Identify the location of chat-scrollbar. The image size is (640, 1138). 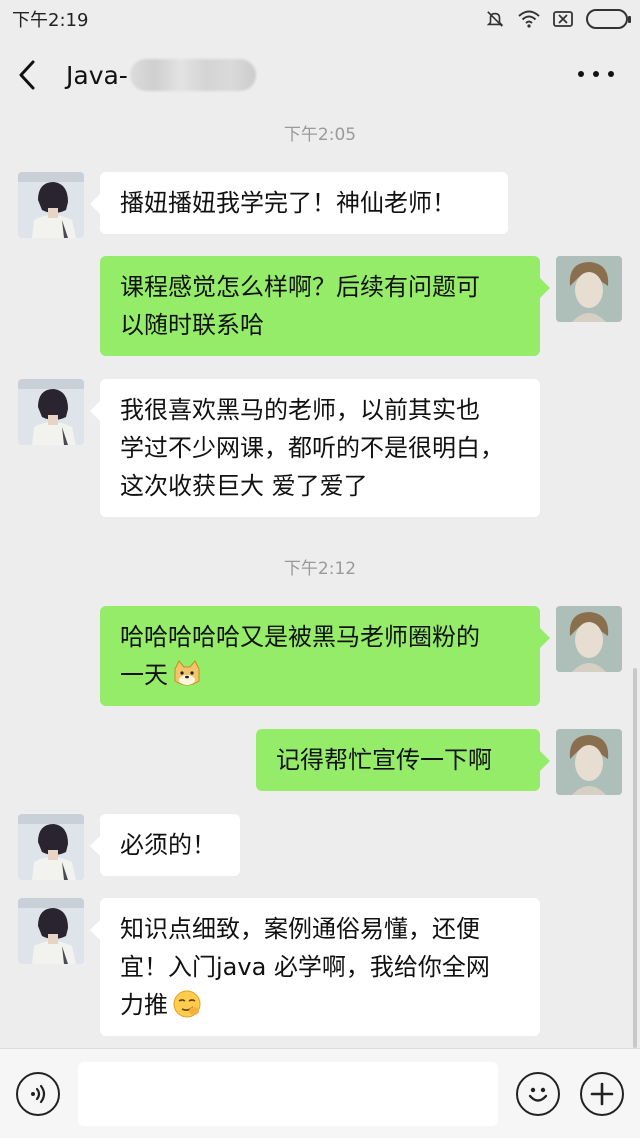
(635, 858).